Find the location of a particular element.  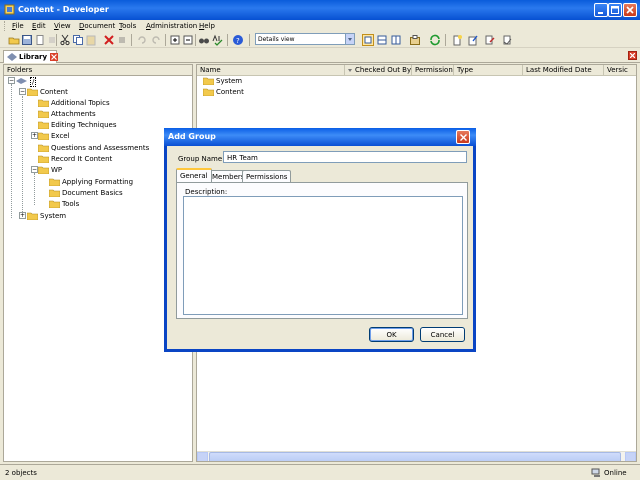

cancel-button: Cancel is located at coordinates (442, 334).